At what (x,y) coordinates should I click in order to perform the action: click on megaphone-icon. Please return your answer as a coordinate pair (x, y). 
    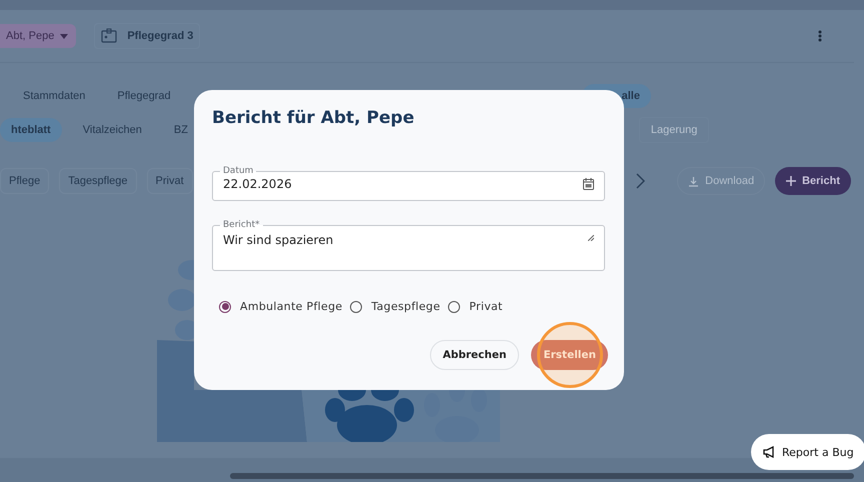
    Looking at the image, I should click on (769, 452).